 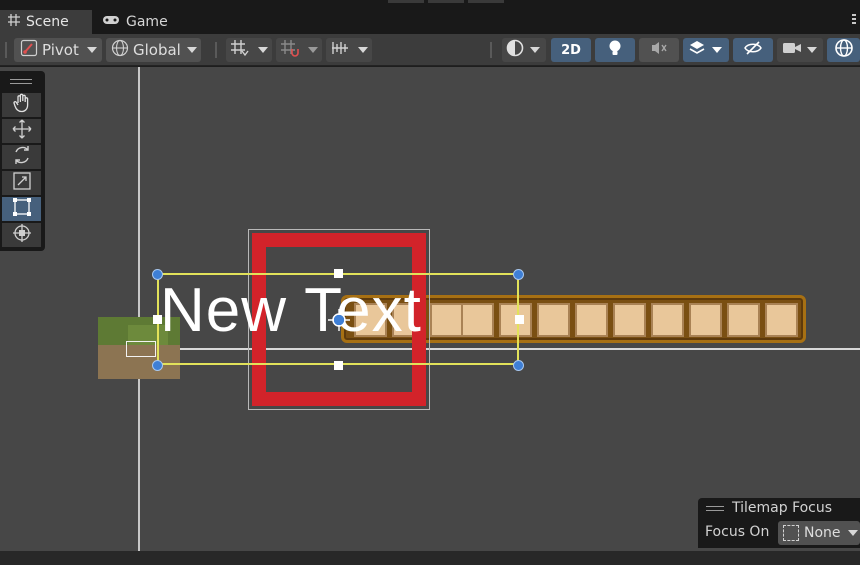 I want to click on view-tool-button, so click(x=21, y=105).